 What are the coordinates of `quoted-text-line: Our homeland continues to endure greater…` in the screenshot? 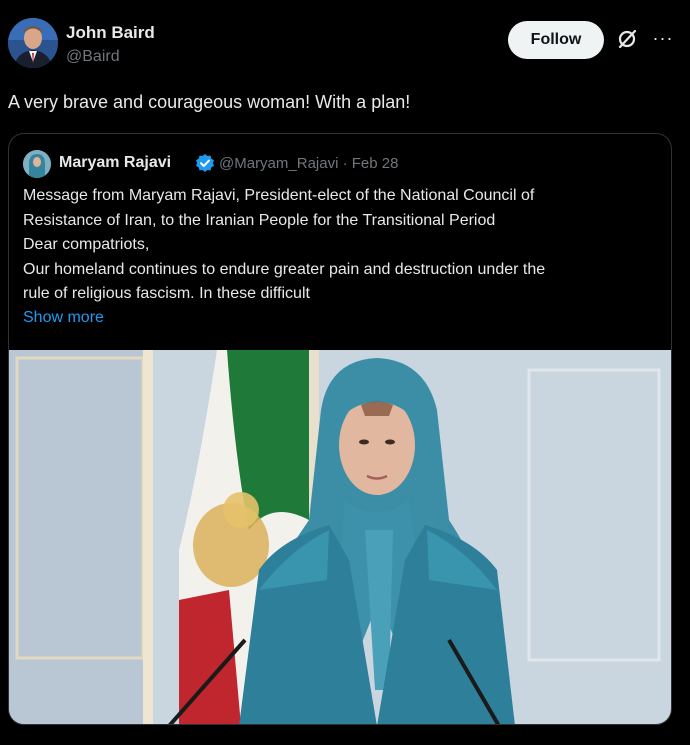 It's located at (284, 269).